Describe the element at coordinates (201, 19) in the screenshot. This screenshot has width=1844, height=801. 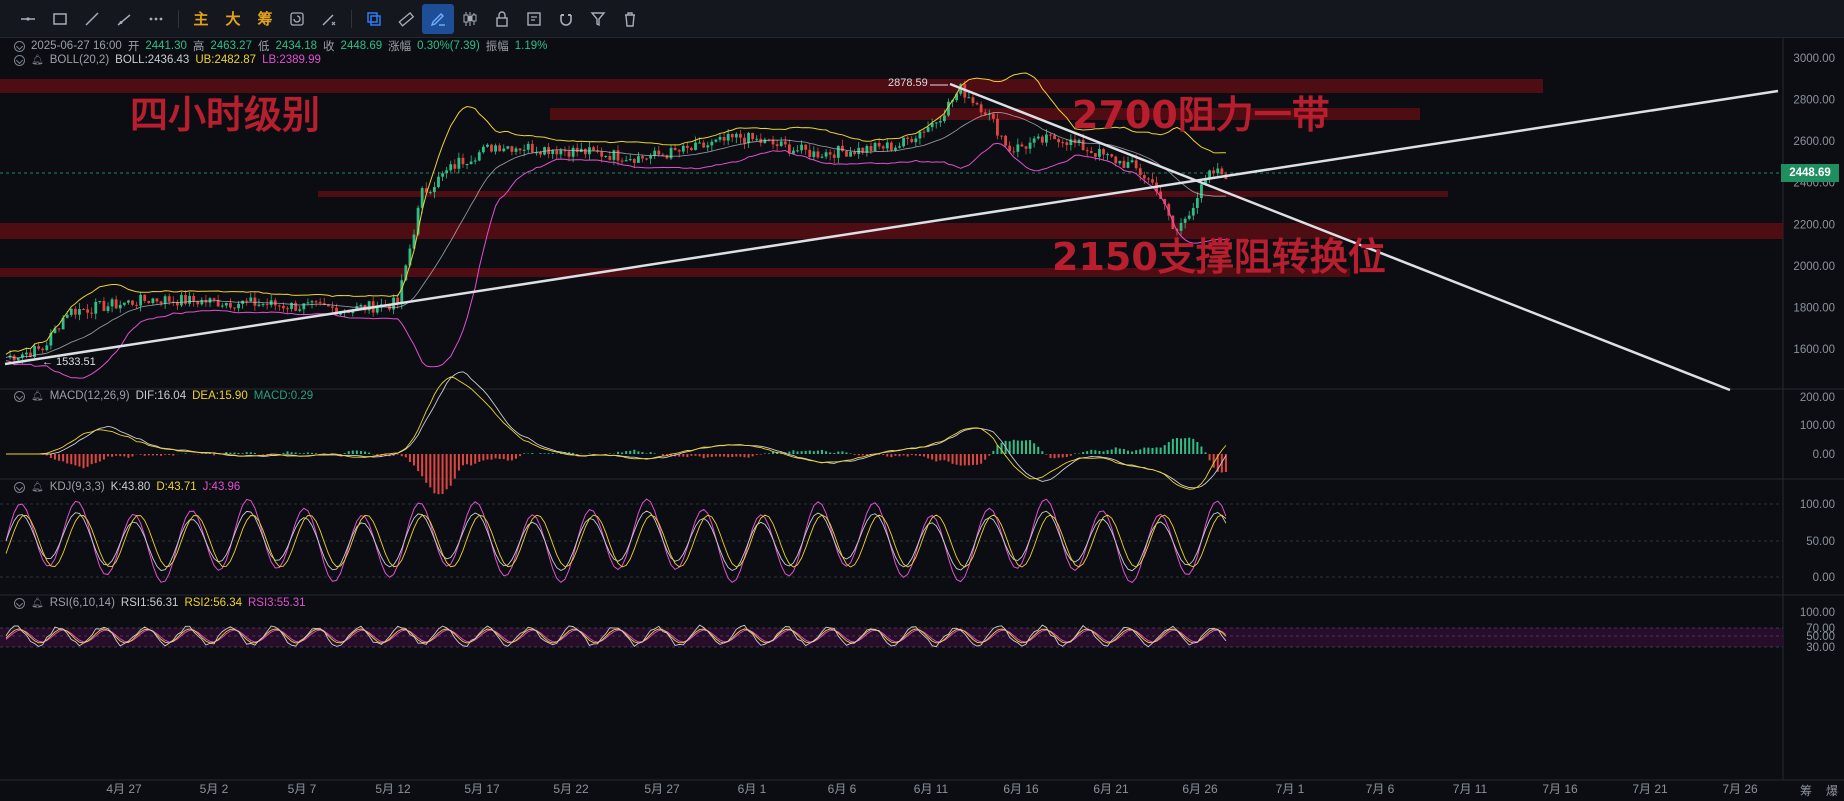
I see `main-chart-button: 主` at that location.